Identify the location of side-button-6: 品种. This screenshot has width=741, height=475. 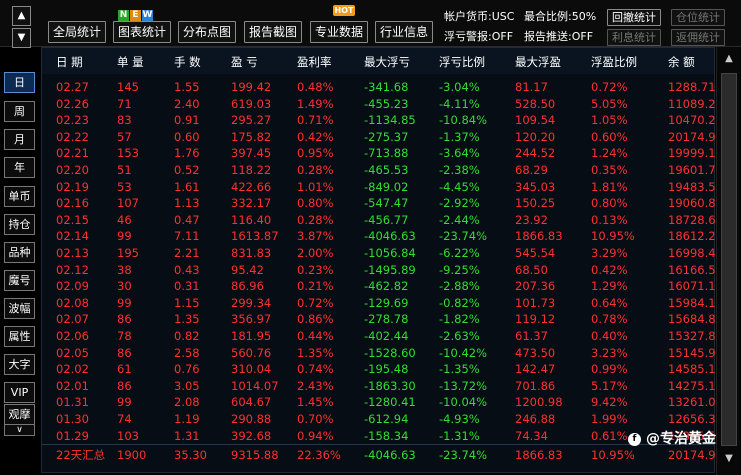
(19, 252).